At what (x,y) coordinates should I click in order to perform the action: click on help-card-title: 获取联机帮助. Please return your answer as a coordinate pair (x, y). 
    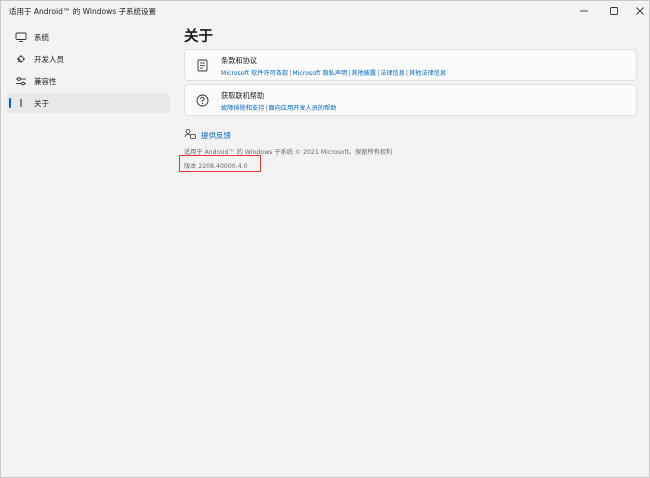
    Looking at the image, I should click on (243, 95).